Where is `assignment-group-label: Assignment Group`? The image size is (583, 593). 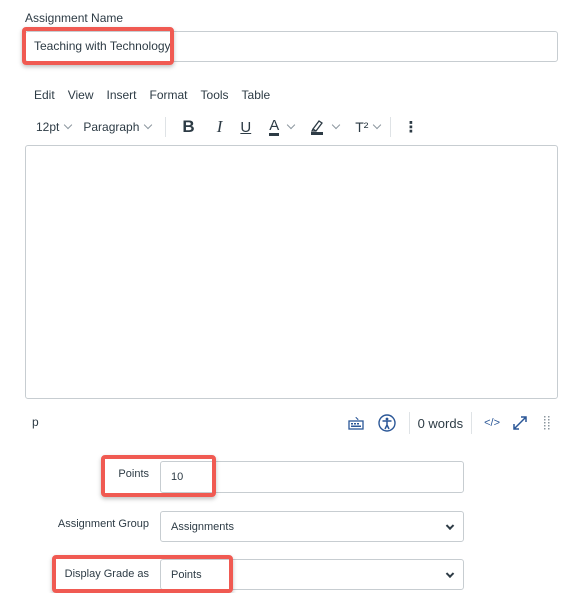
assignment-group-label: Assignment Group is located at coordinates (103, 524).